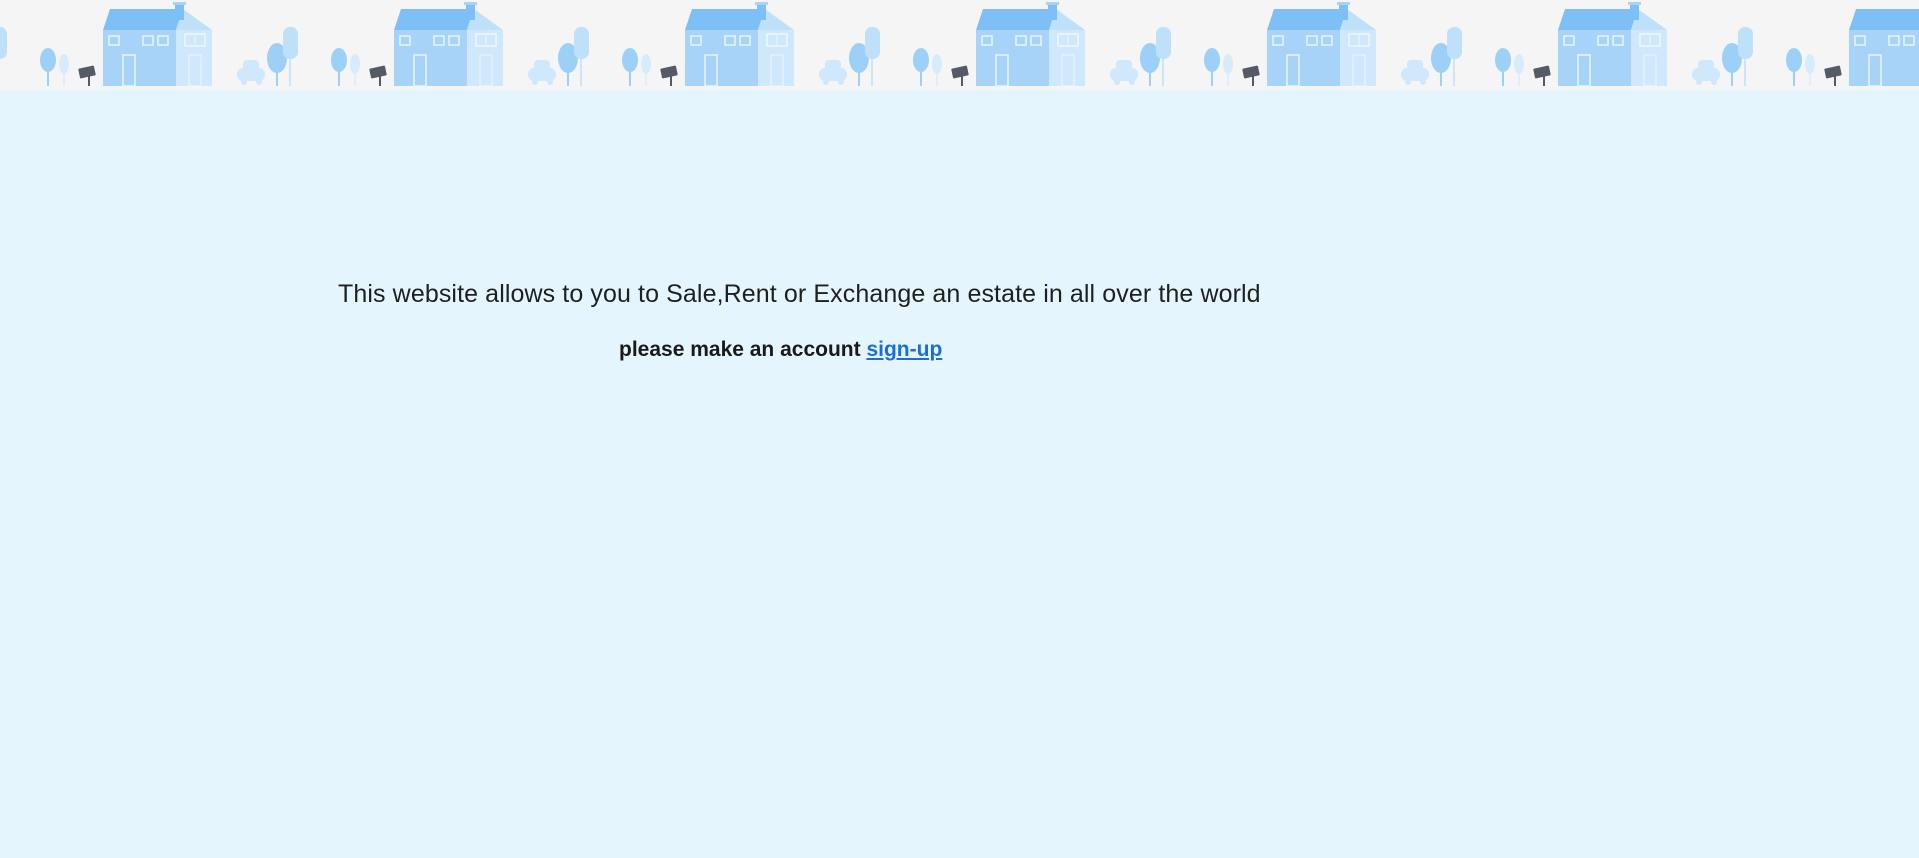 The height and width of the screenshot is (858, 1919). I want to click on signup-prompt-text: please make an account, so click(740, 349).